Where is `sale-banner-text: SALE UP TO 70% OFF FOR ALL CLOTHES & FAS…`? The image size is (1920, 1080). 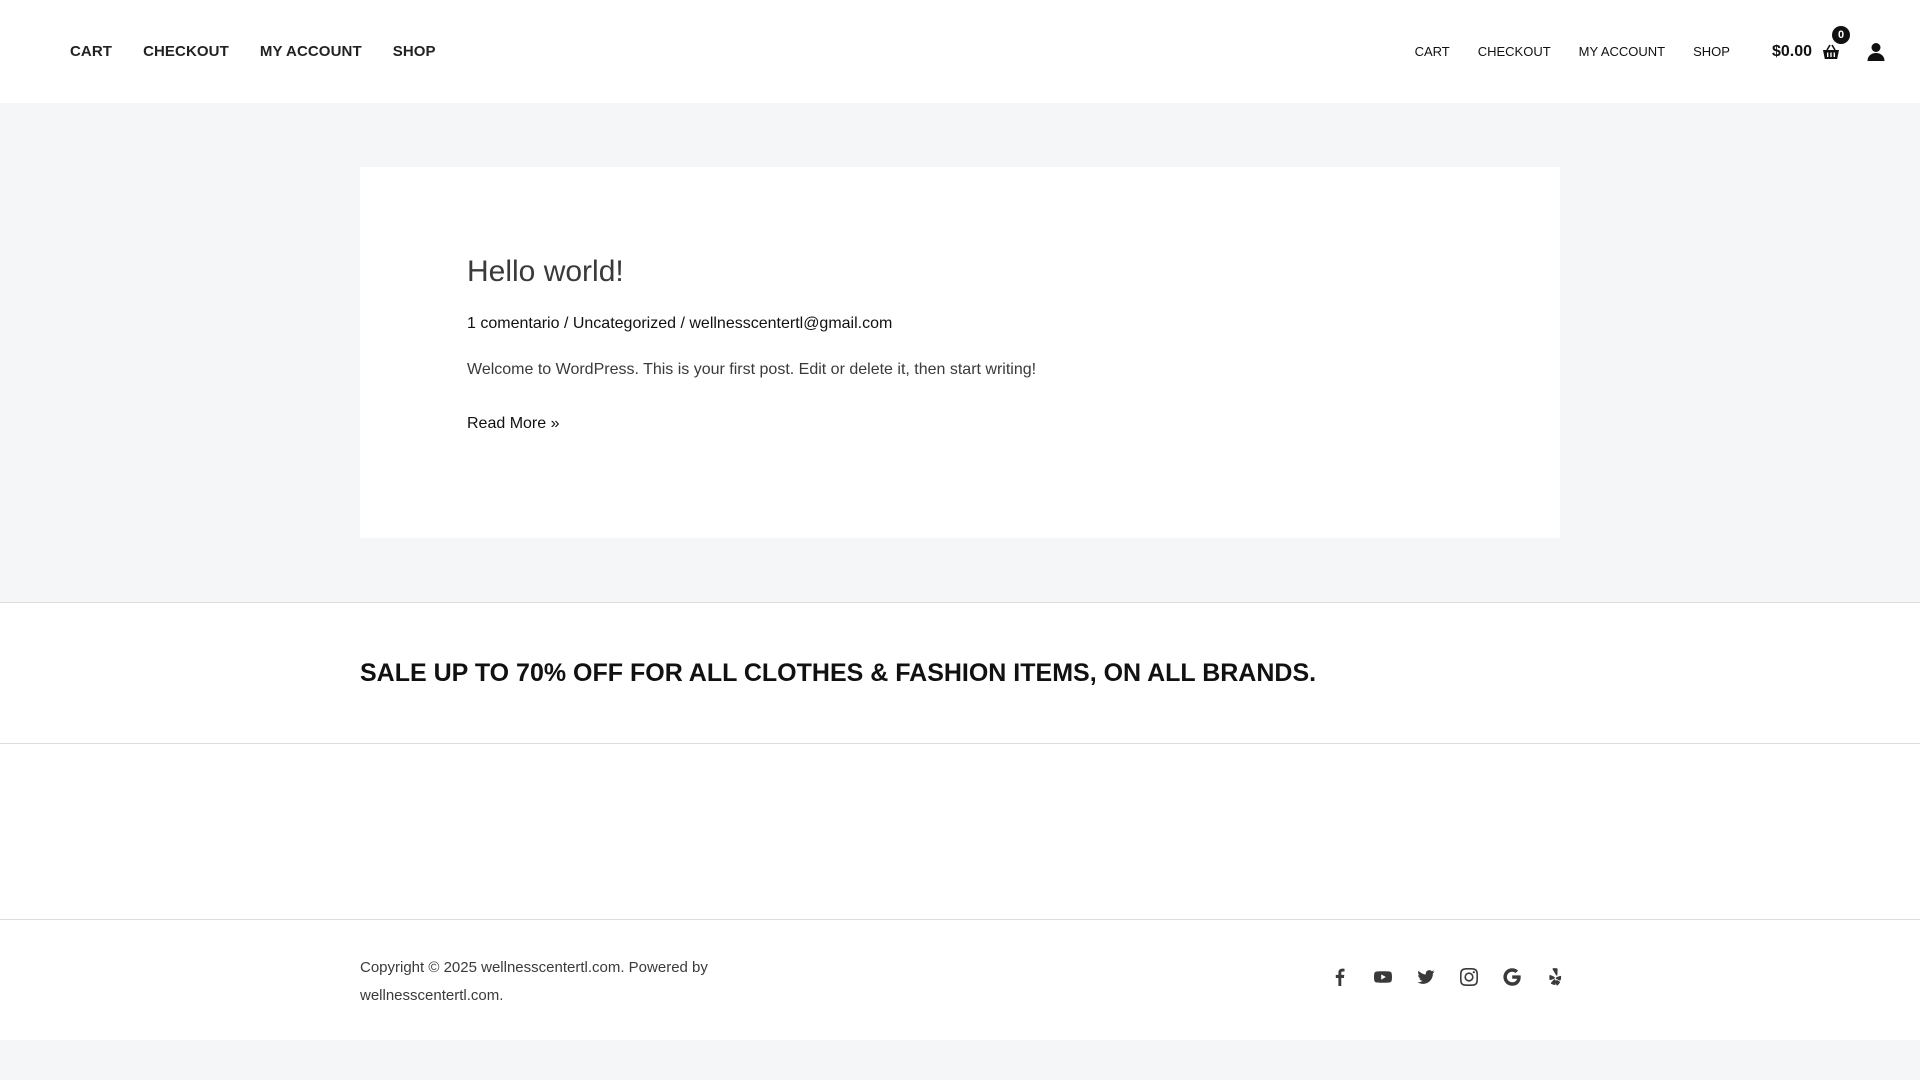 sale-banner-text: SALE UP TO 70% OFF FOR ALL CLOTHES & FAS… is located at coordinates (838, 673).